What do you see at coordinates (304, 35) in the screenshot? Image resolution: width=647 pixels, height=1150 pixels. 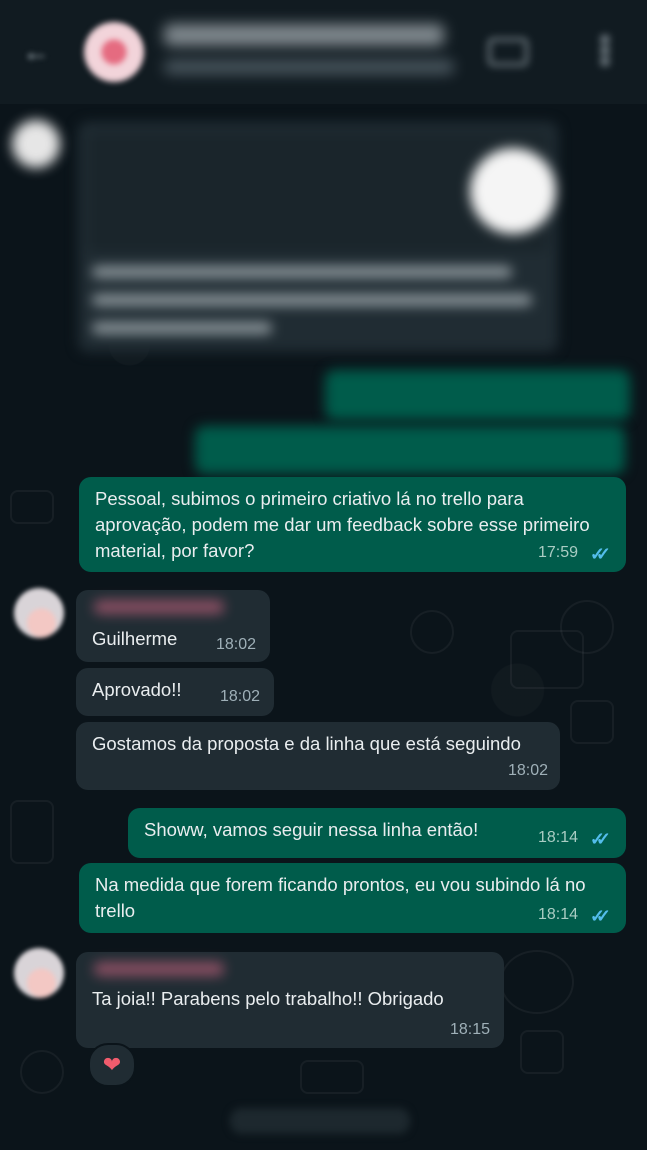 I see `chat-title-blurred` at bounding box center [304, 35].